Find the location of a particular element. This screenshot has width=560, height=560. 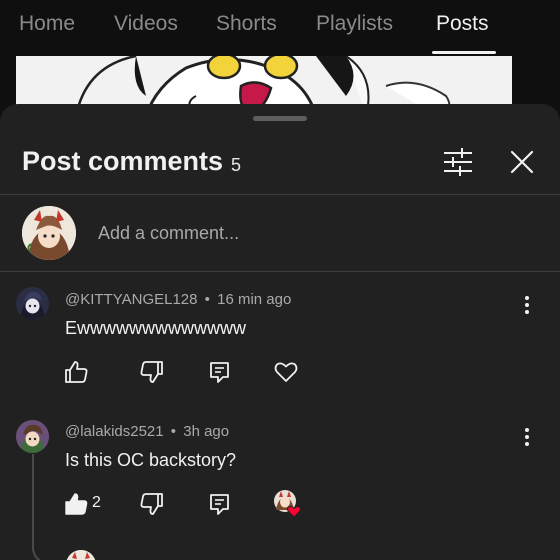

comment-text: Ewwwwwwwwwwwww is located at coordinates (155, 328).